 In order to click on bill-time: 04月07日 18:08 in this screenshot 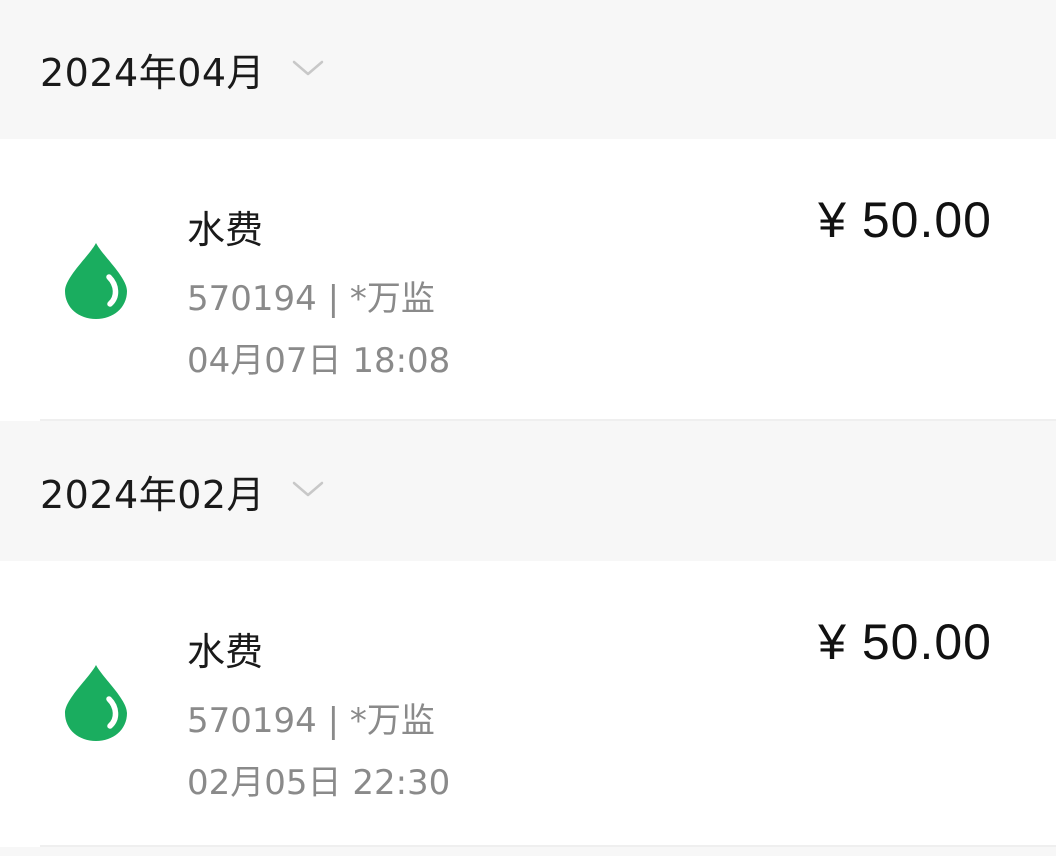, I will do `click(319, 361)`.